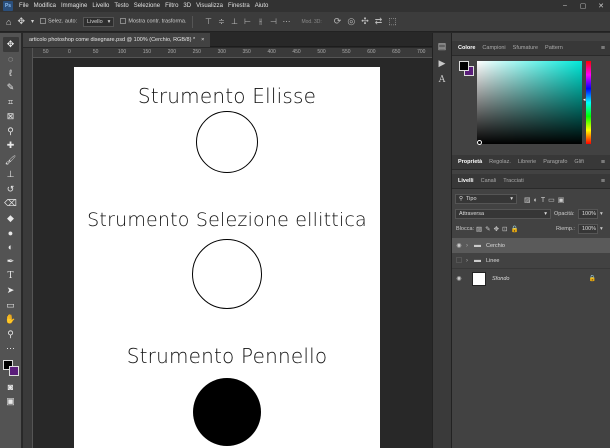  I want to click on show-transform-checkbox: Mostra contr. trasforma., so click(153, 21).